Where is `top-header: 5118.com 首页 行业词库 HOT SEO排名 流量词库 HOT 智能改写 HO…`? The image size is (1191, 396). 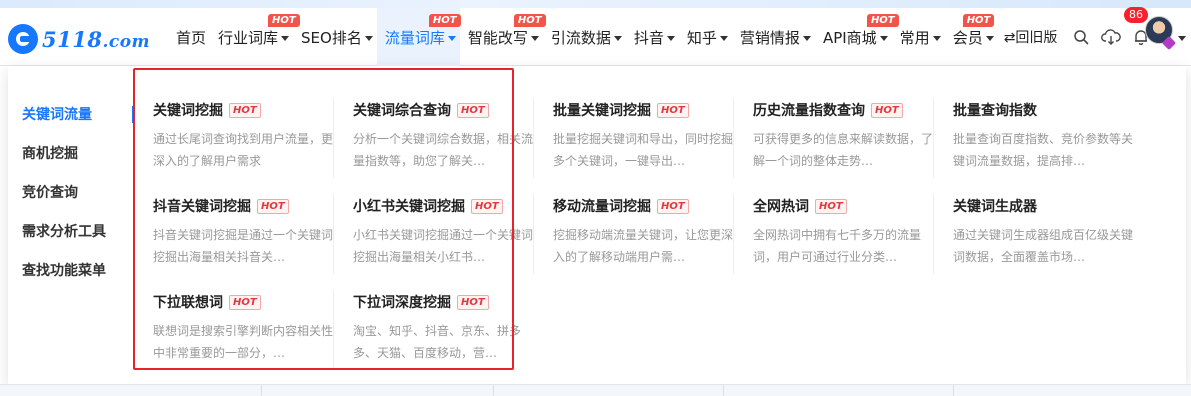
top-header: 5118.com 首页 行业词库 HOT SEO排名 流量词库 HOT 智能改写 HO… is located at coordinates (595, 37).